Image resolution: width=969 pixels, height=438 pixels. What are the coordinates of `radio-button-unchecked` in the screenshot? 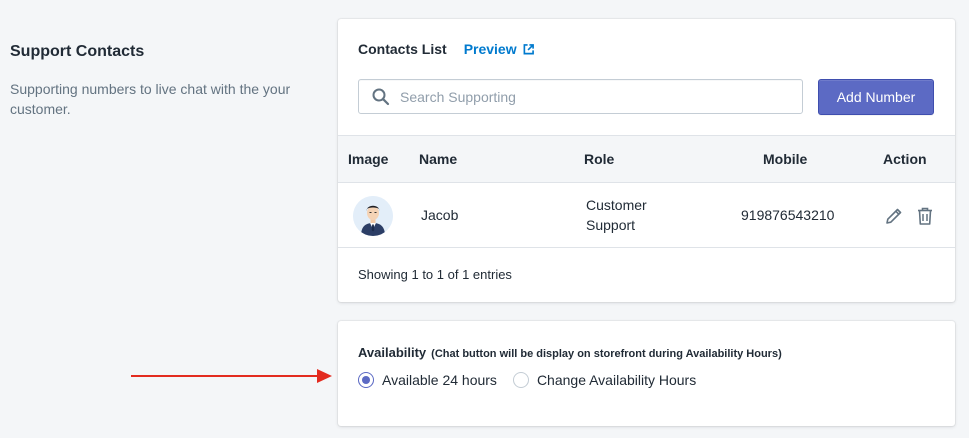 It's located at (520, 380).